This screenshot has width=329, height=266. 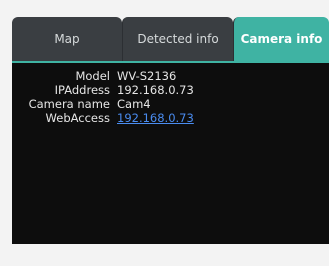 I want to click on tab-detected-info: Detected info, so click(x=177, y=39).